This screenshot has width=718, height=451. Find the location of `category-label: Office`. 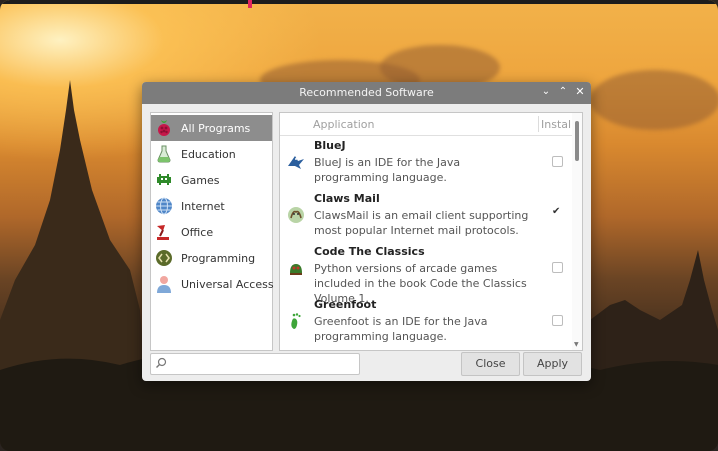

category-label: Office is located at coordinates (197, 232).